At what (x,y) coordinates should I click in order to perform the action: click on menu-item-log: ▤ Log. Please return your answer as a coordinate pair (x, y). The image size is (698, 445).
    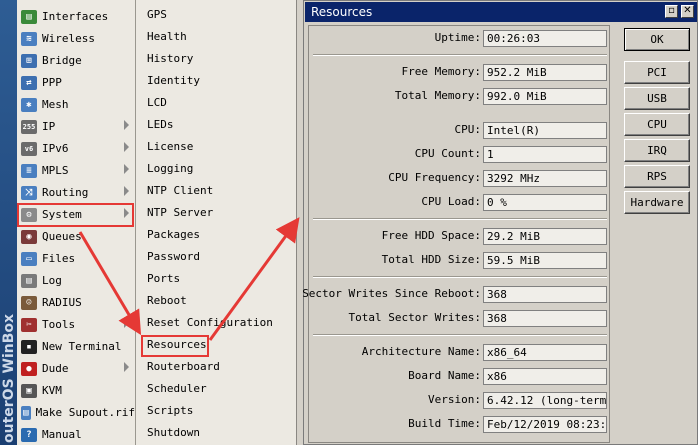
    Looking at the image, I should click on (76, 280).